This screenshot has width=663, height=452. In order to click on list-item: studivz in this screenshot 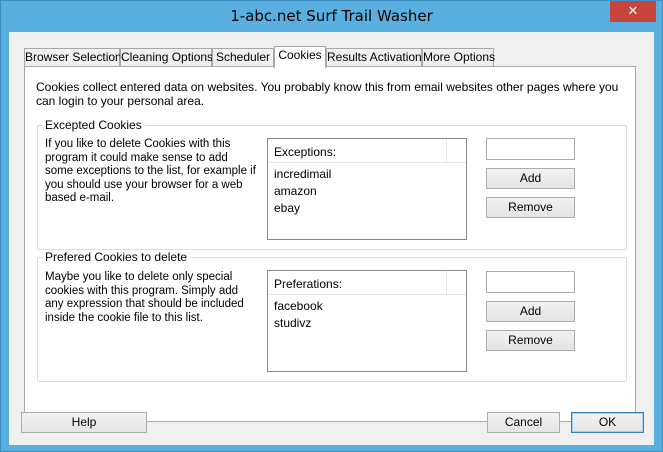, I will do `click(298, 324)`.